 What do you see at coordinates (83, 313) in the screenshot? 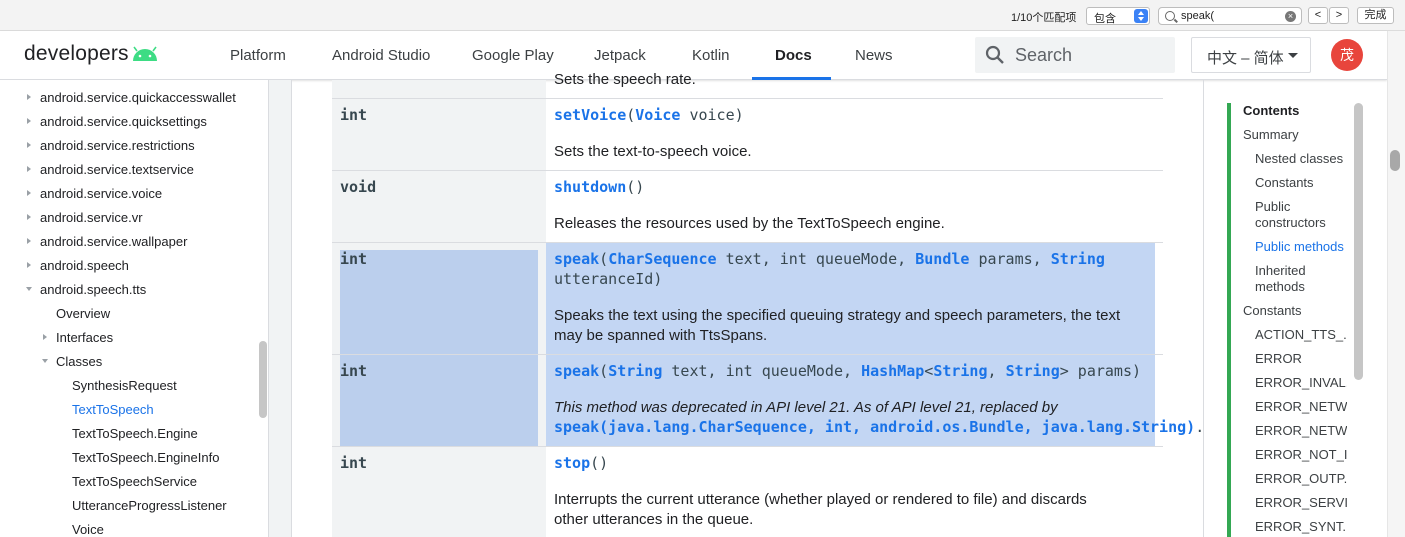
I see `nav-overview: Overview` at bounding box center [83, 313].